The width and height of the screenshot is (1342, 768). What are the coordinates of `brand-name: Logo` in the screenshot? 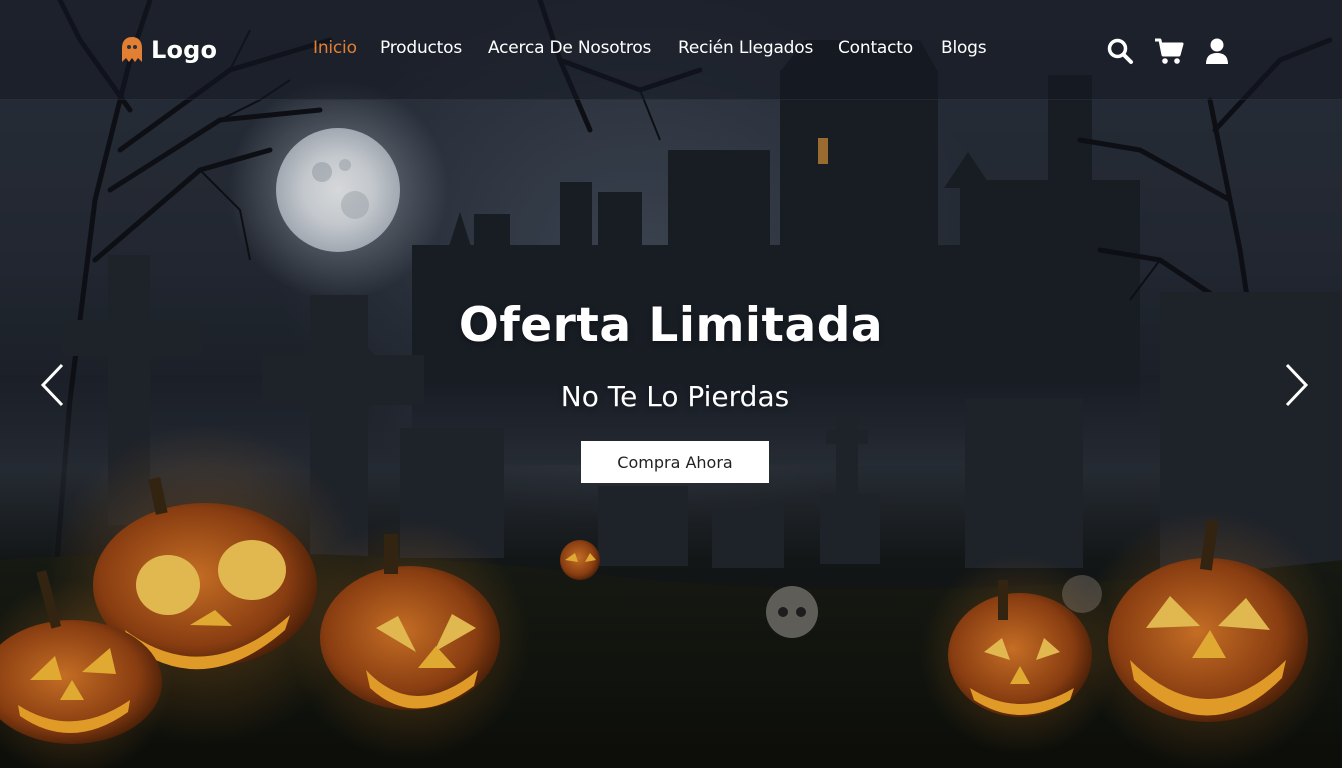 It's located at (184, 50).